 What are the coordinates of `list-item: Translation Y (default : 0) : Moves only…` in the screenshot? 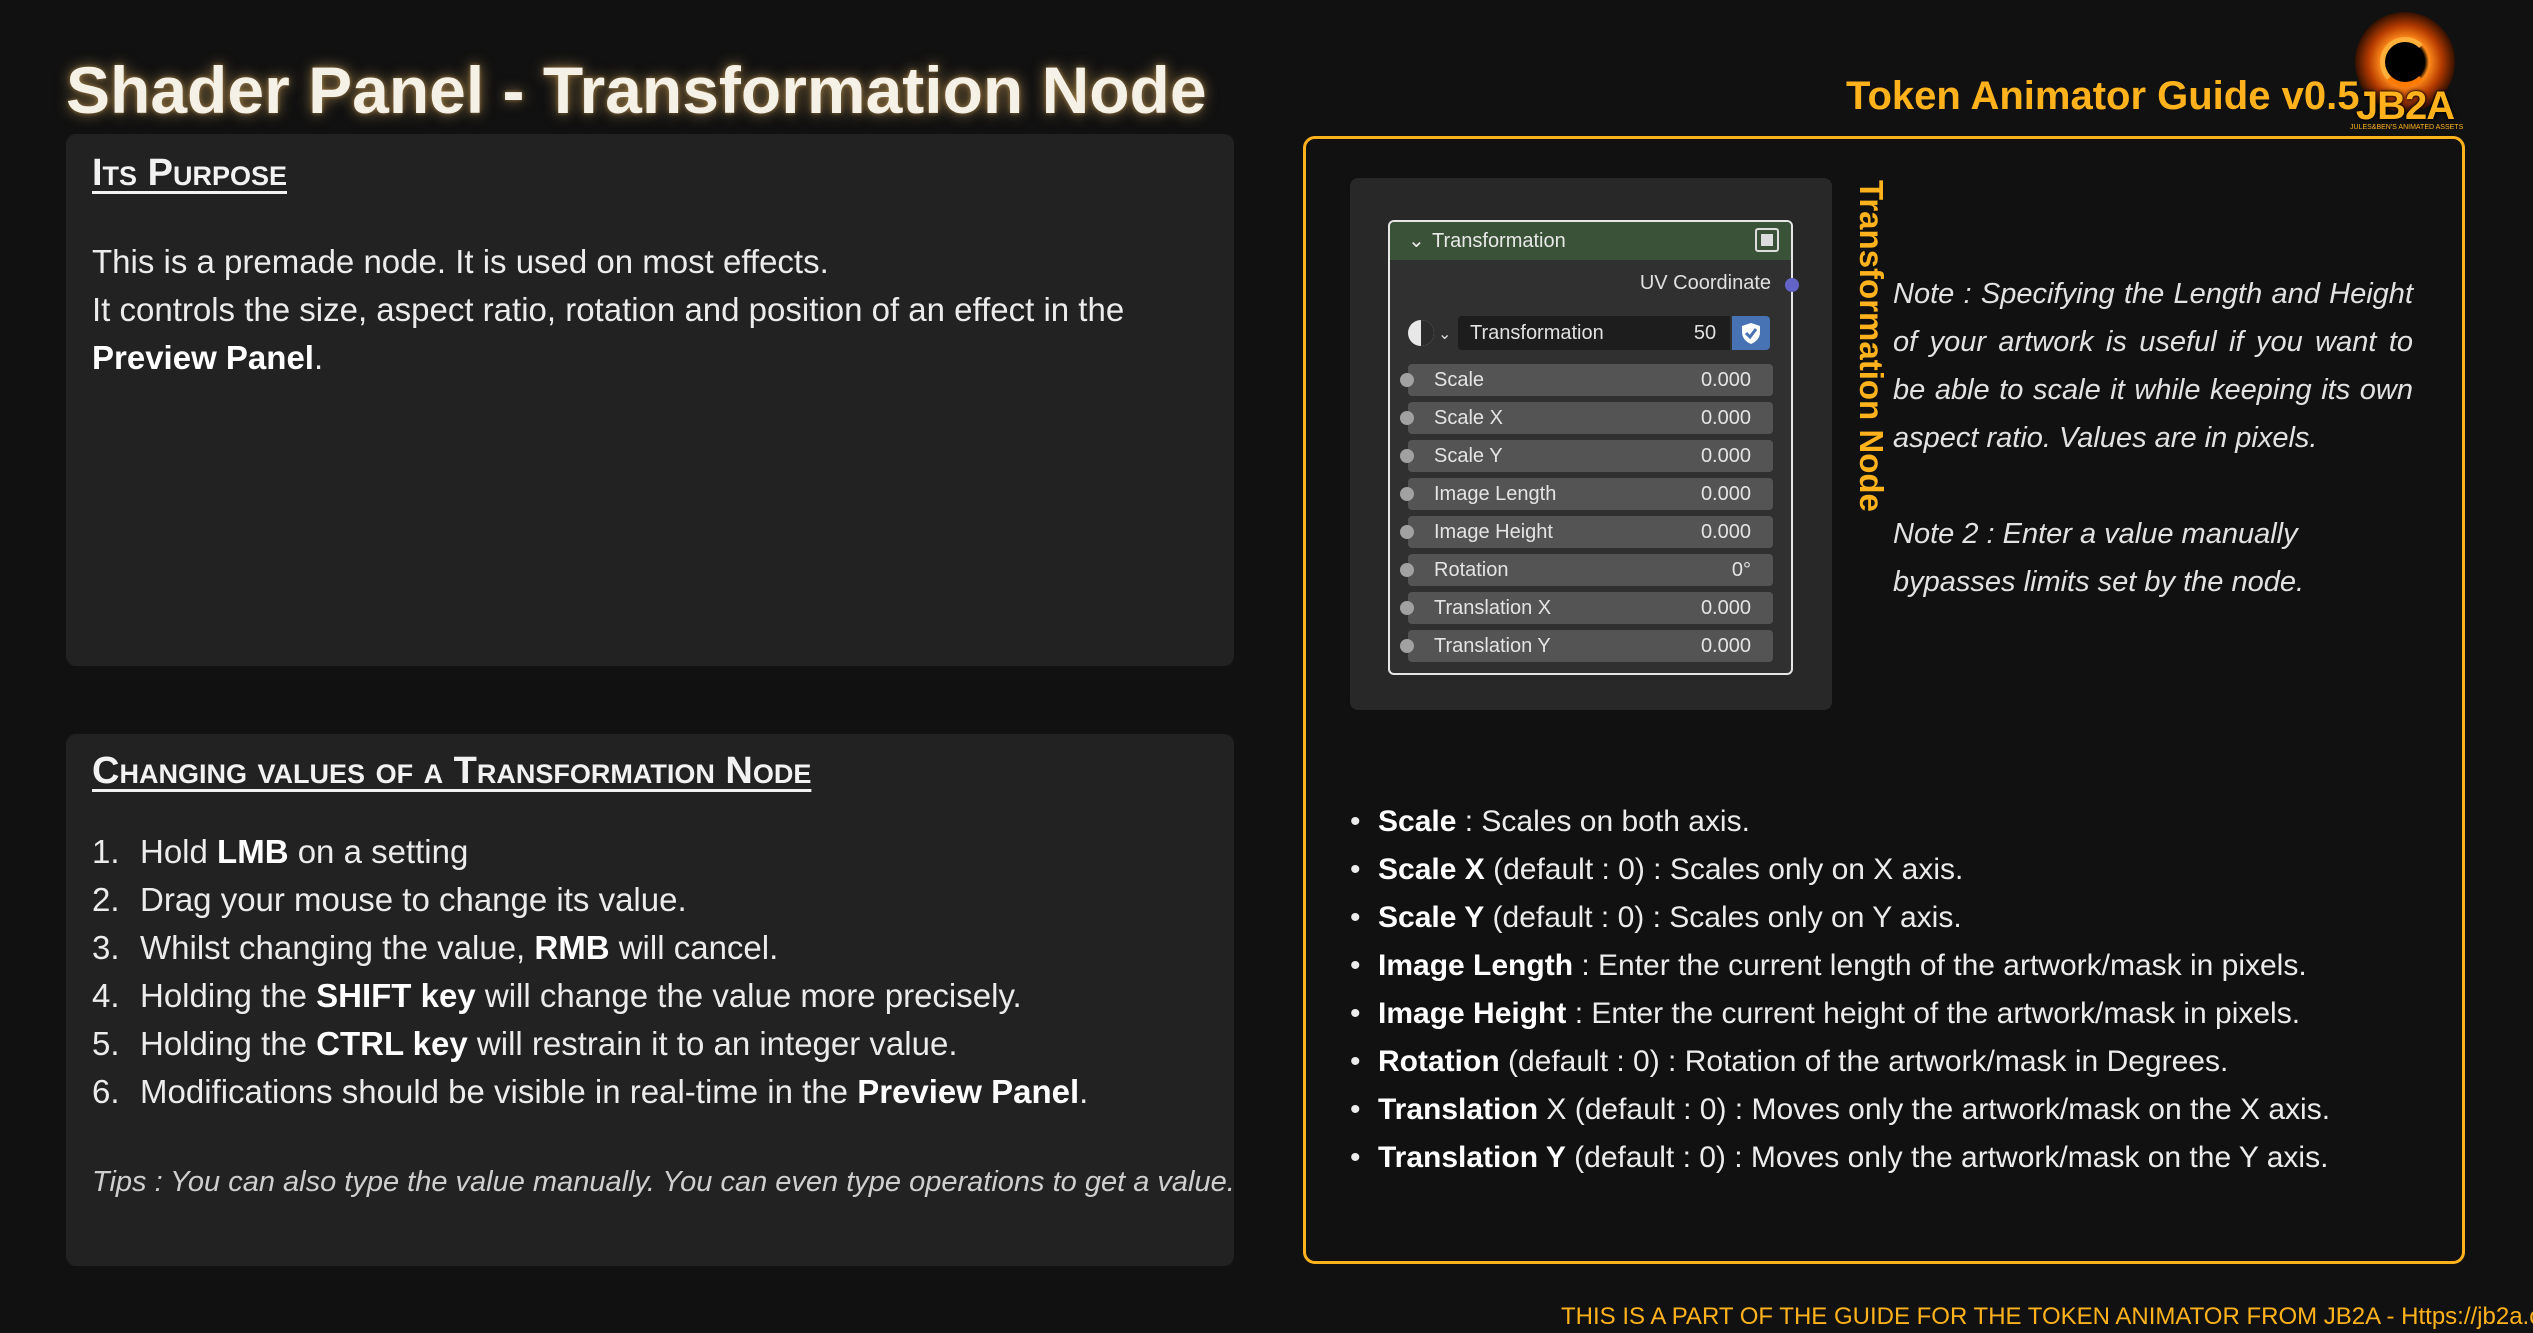 It's located at (1895, 1158).